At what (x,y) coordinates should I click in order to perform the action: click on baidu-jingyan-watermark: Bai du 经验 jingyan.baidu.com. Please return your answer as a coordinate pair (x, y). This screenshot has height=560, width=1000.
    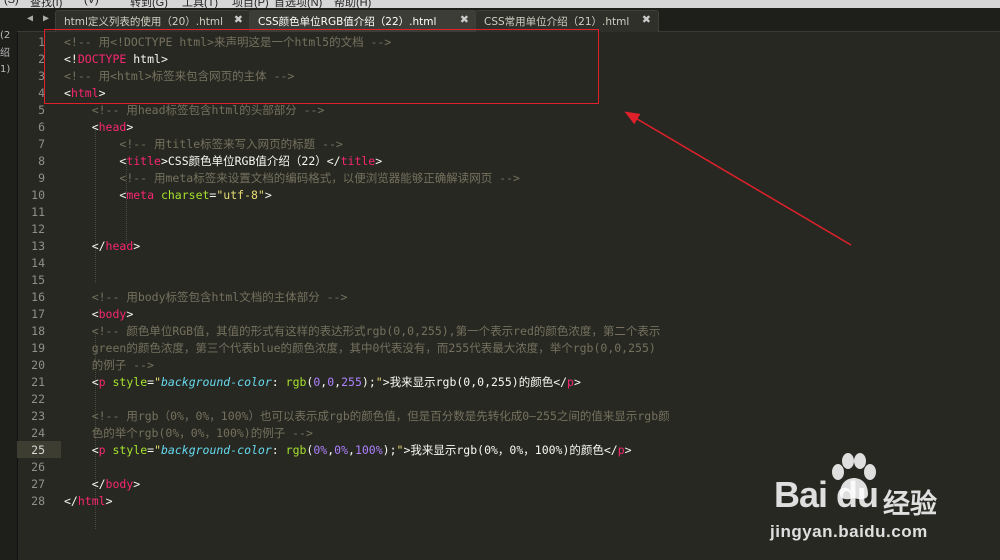
    Looking at the image, I should click on (884, 506).